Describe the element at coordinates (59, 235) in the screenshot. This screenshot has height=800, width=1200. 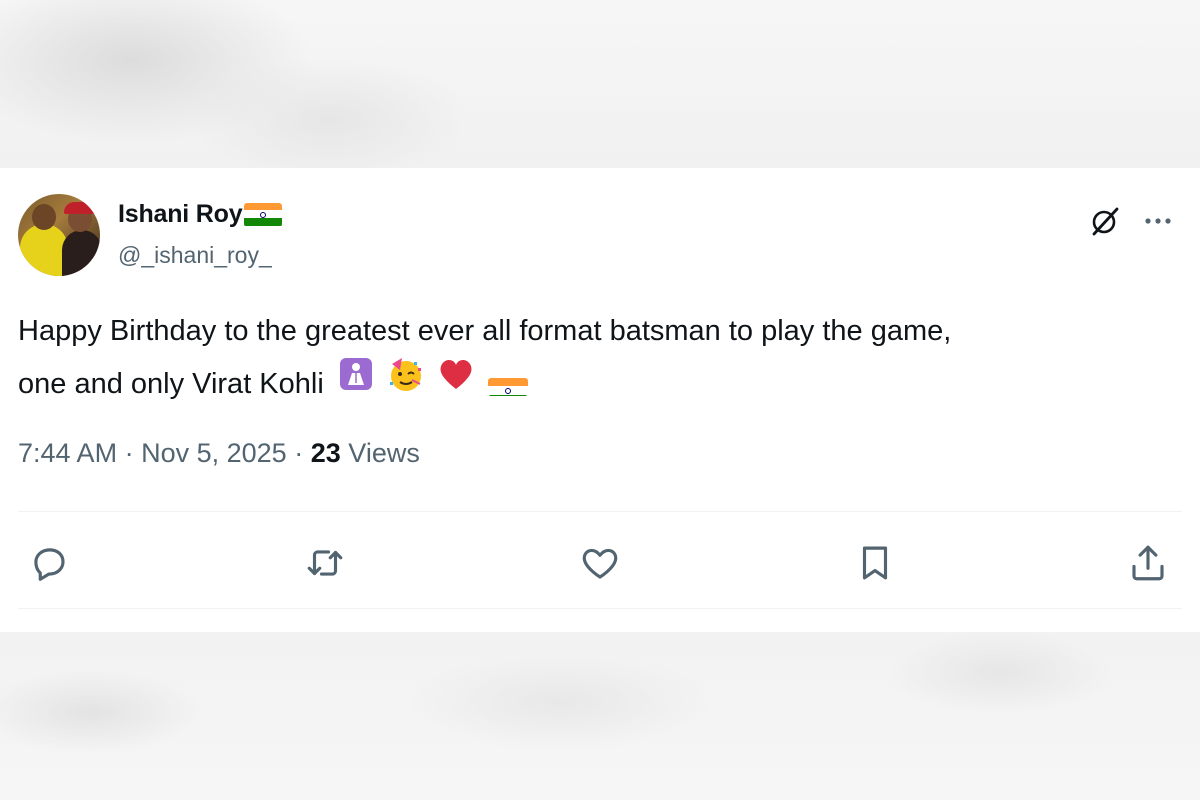
I see `avatar` at that location.